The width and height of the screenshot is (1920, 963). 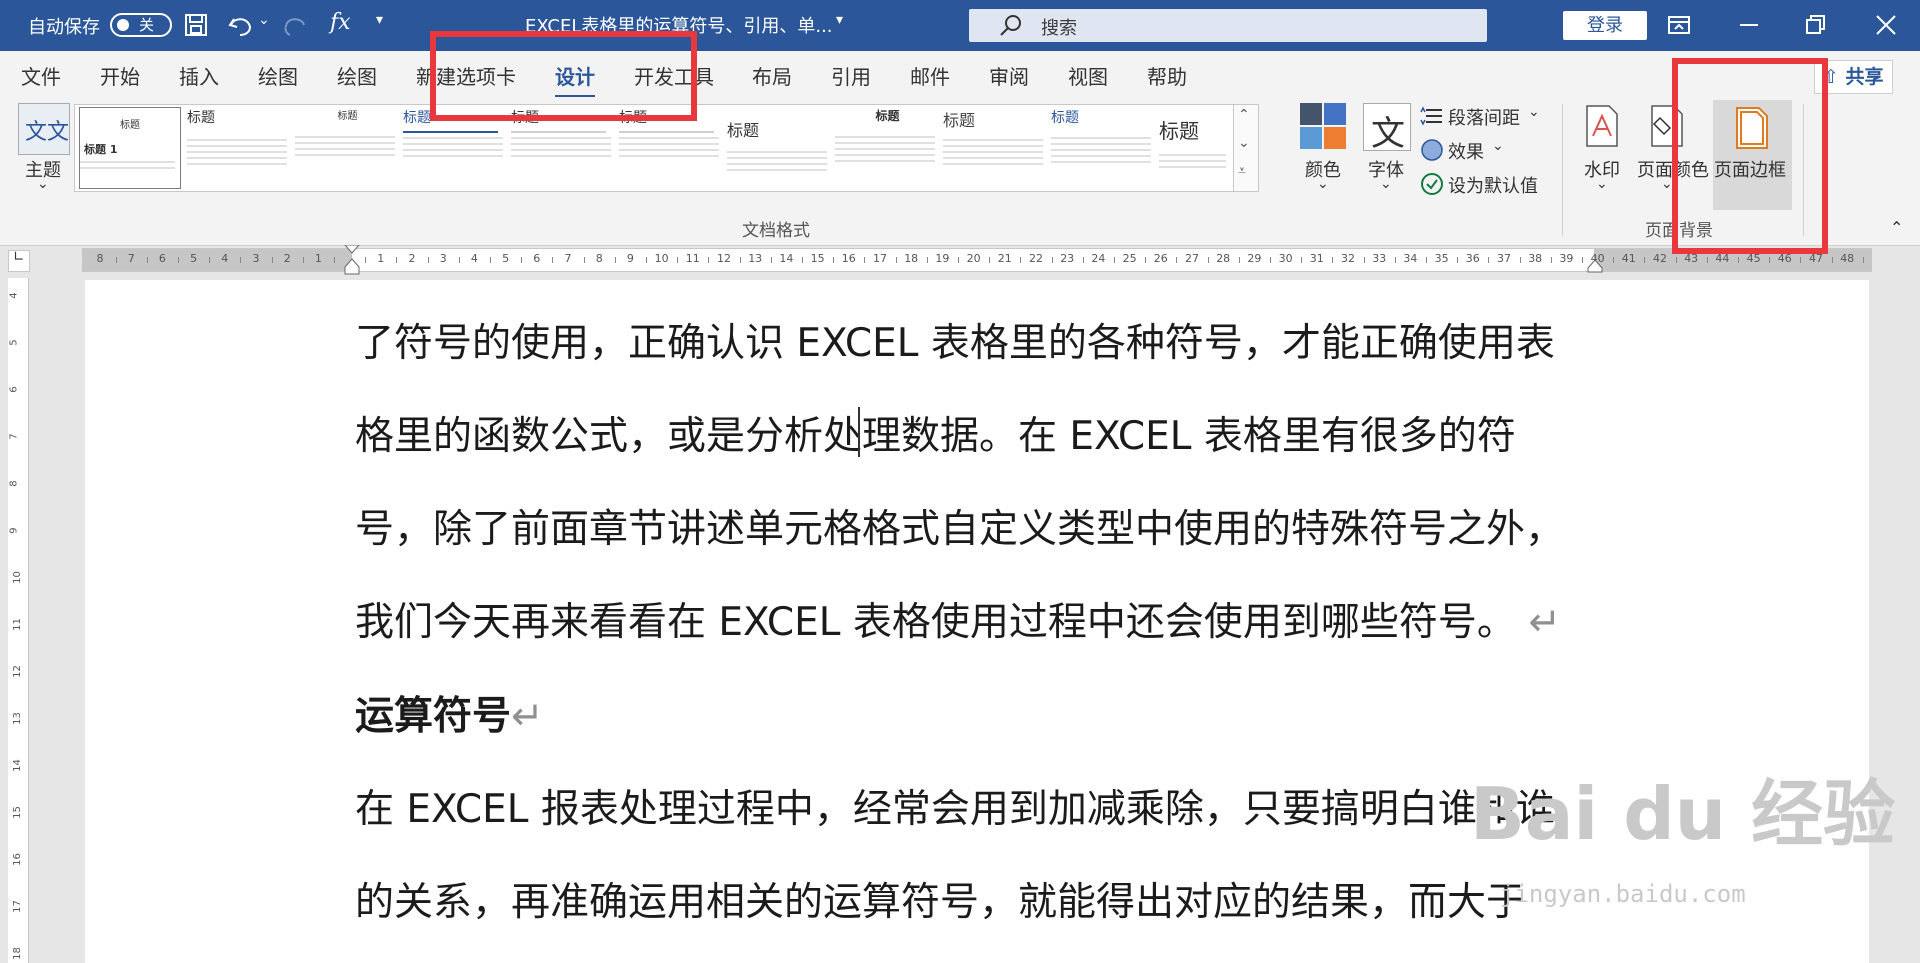 What do you see at coordinates (537, 258) in the screenshot?
I see `ruler-number: 6` at bounding box center [537, 258].